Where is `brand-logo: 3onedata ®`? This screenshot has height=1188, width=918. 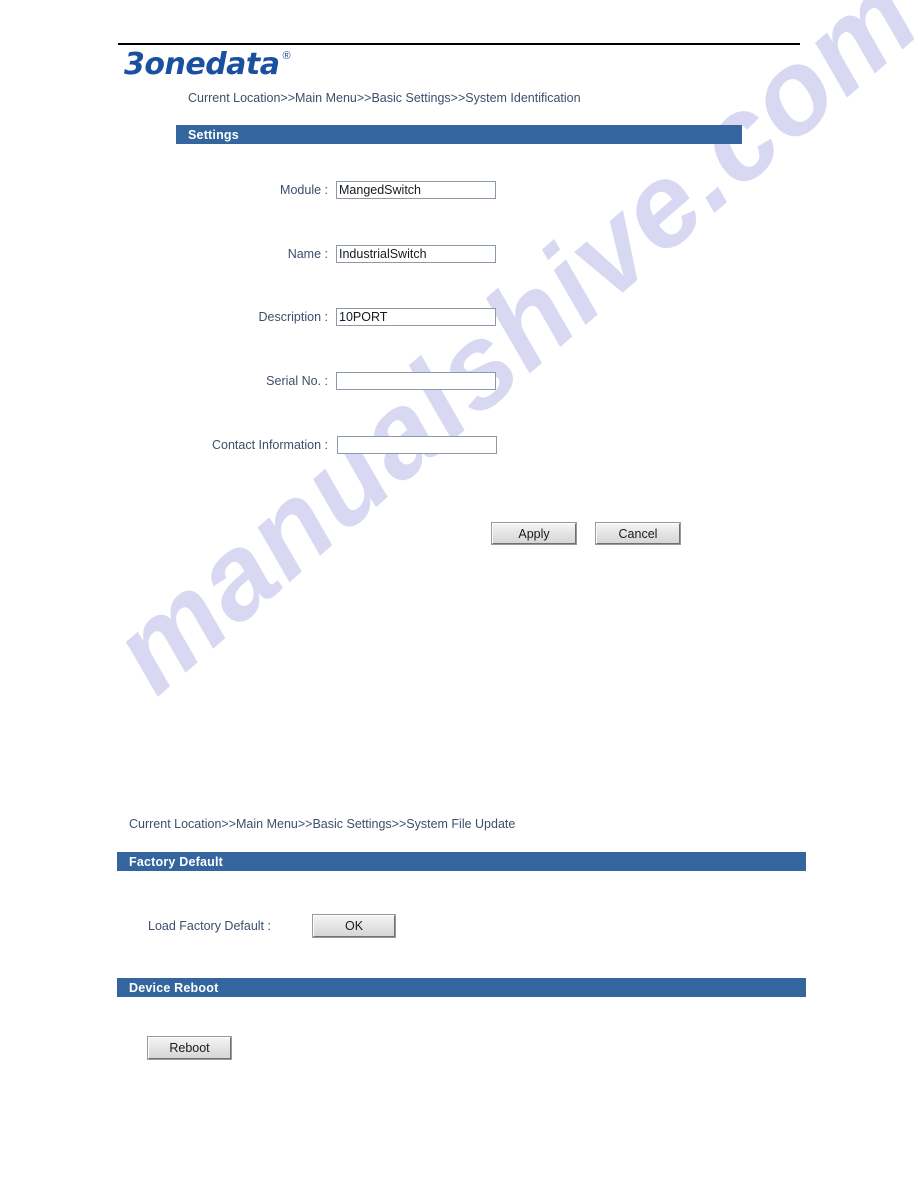 brand-logo: 3onedata ® is located at coordinates (207, 66).